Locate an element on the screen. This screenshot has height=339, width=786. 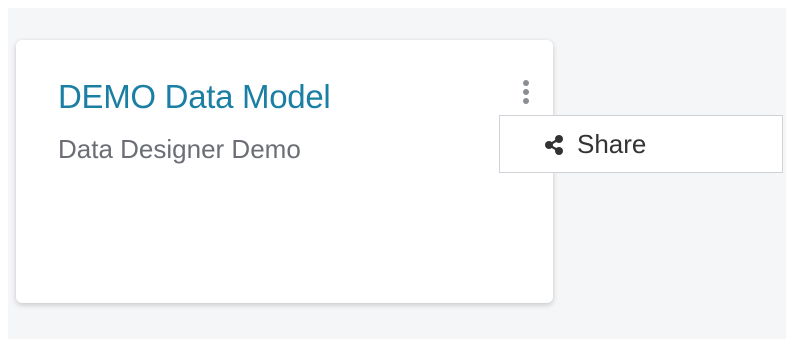
share-icon is located at coordinates (554, 145).